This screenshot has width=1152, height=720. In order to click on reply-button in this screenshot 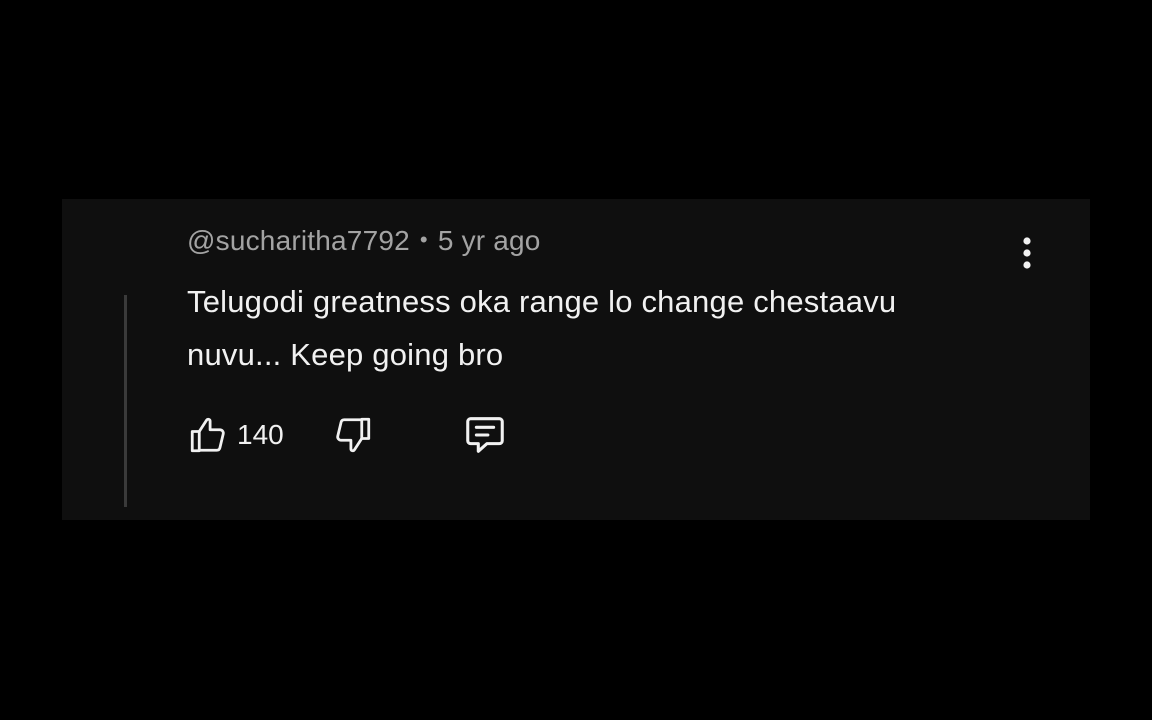, I will do `click(485, 435)`.